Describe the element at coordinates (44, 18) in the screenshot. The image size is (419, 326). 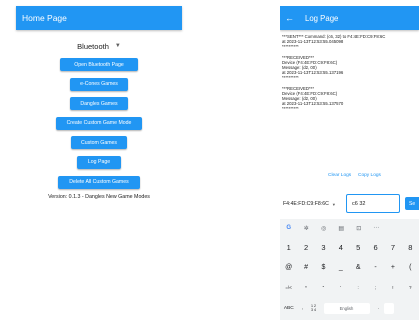
I see `home-title: Home Page` at that location.